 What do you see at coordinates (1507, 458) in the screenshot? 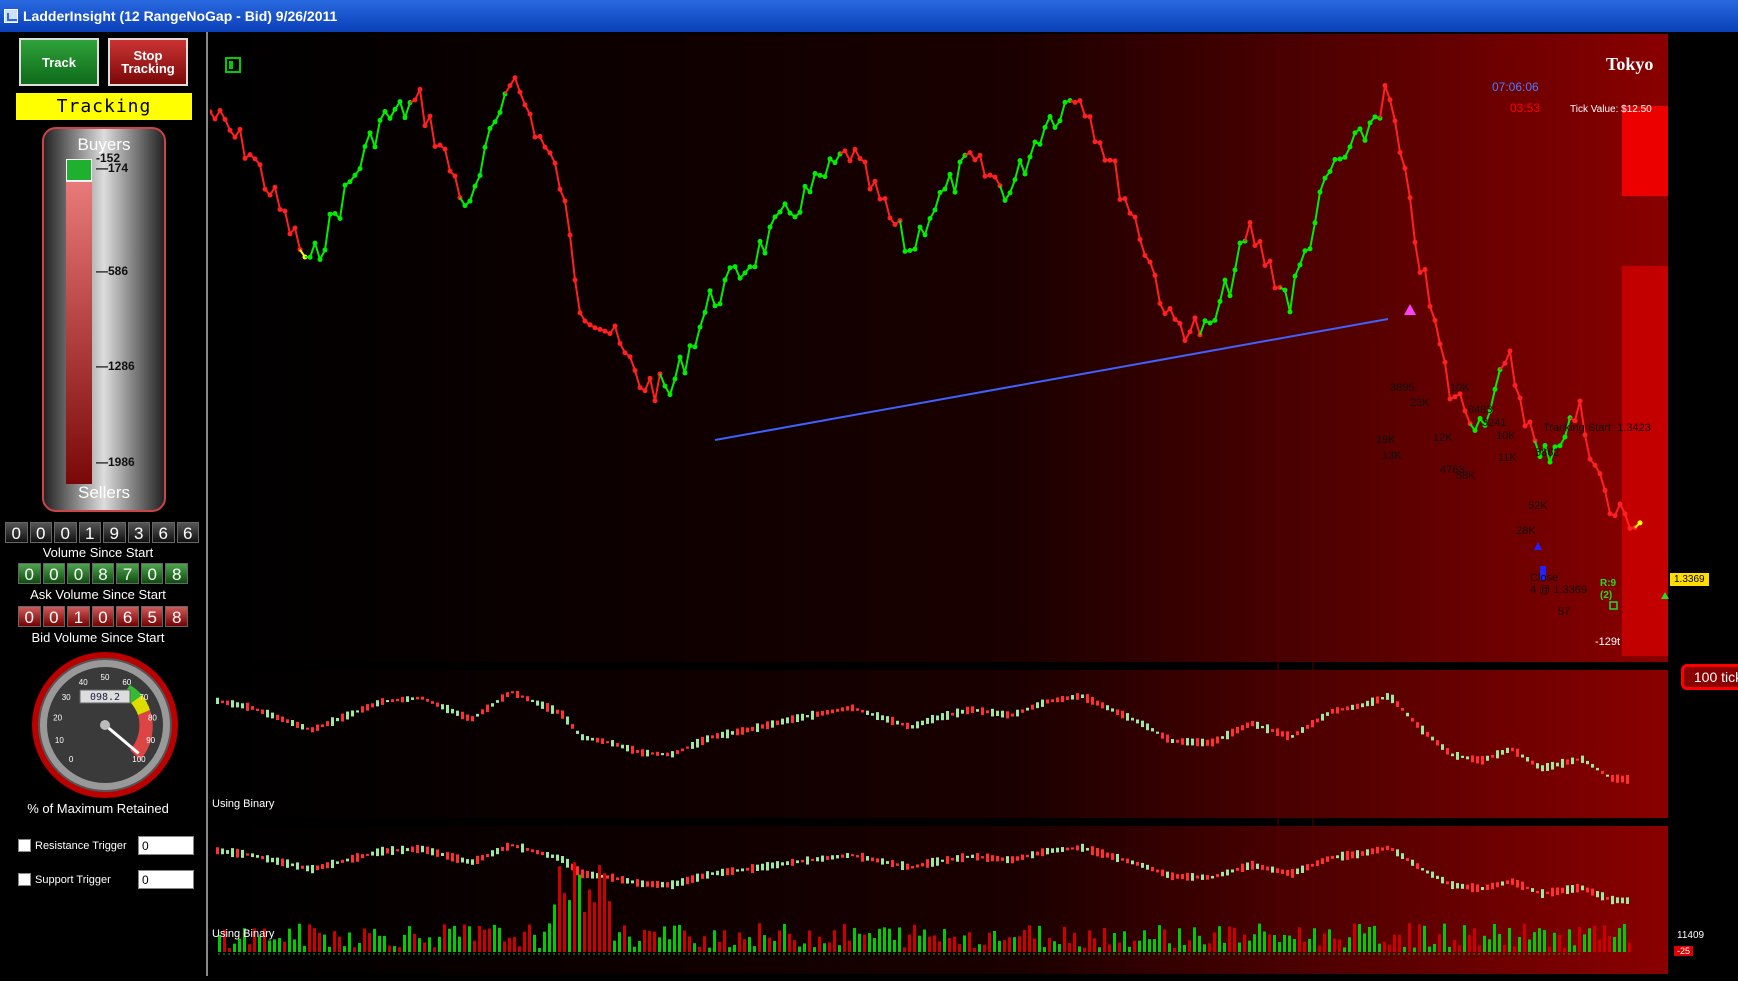
I see `trade-annotation: 11K` at bounding box center [1507, 458].